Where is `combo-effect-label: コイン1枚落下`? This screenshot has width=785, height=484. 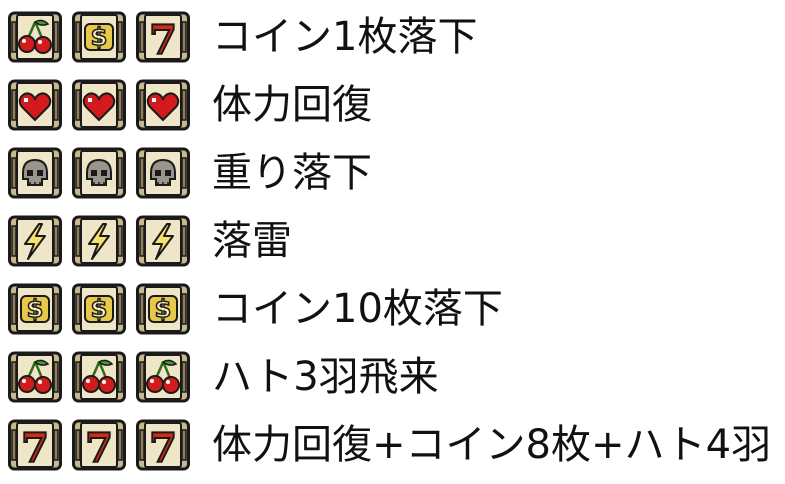 combo-effect-label: コイン1枚落下 is located at coordinates (345, 37).